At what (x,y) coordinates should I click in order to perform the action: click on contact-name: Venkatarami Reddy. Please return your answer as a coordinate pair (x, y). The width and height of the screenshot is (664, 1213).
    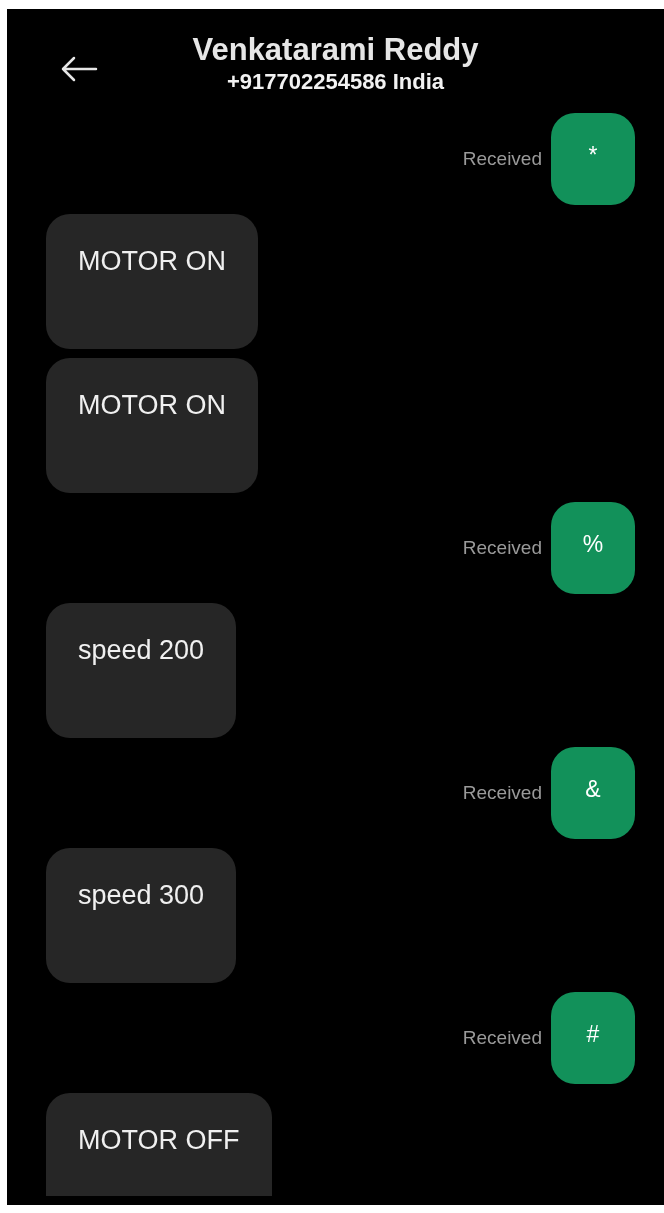
    Looking at the image, I should click on (335, 50).